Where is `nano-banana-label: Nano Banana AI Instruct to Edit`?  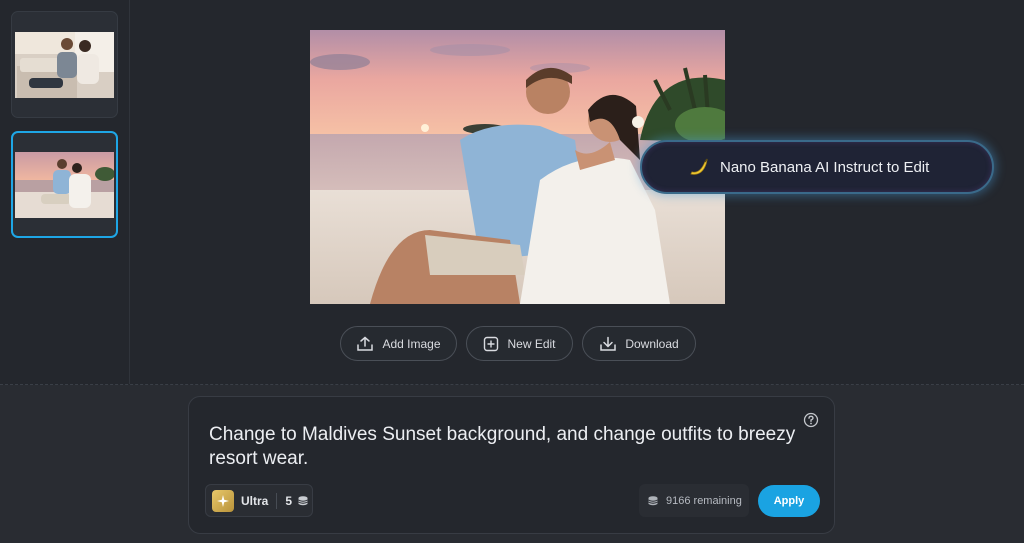 nano-banana-label: Nano Banana AI Instruct to Edit is located at coordinates (825, 167).